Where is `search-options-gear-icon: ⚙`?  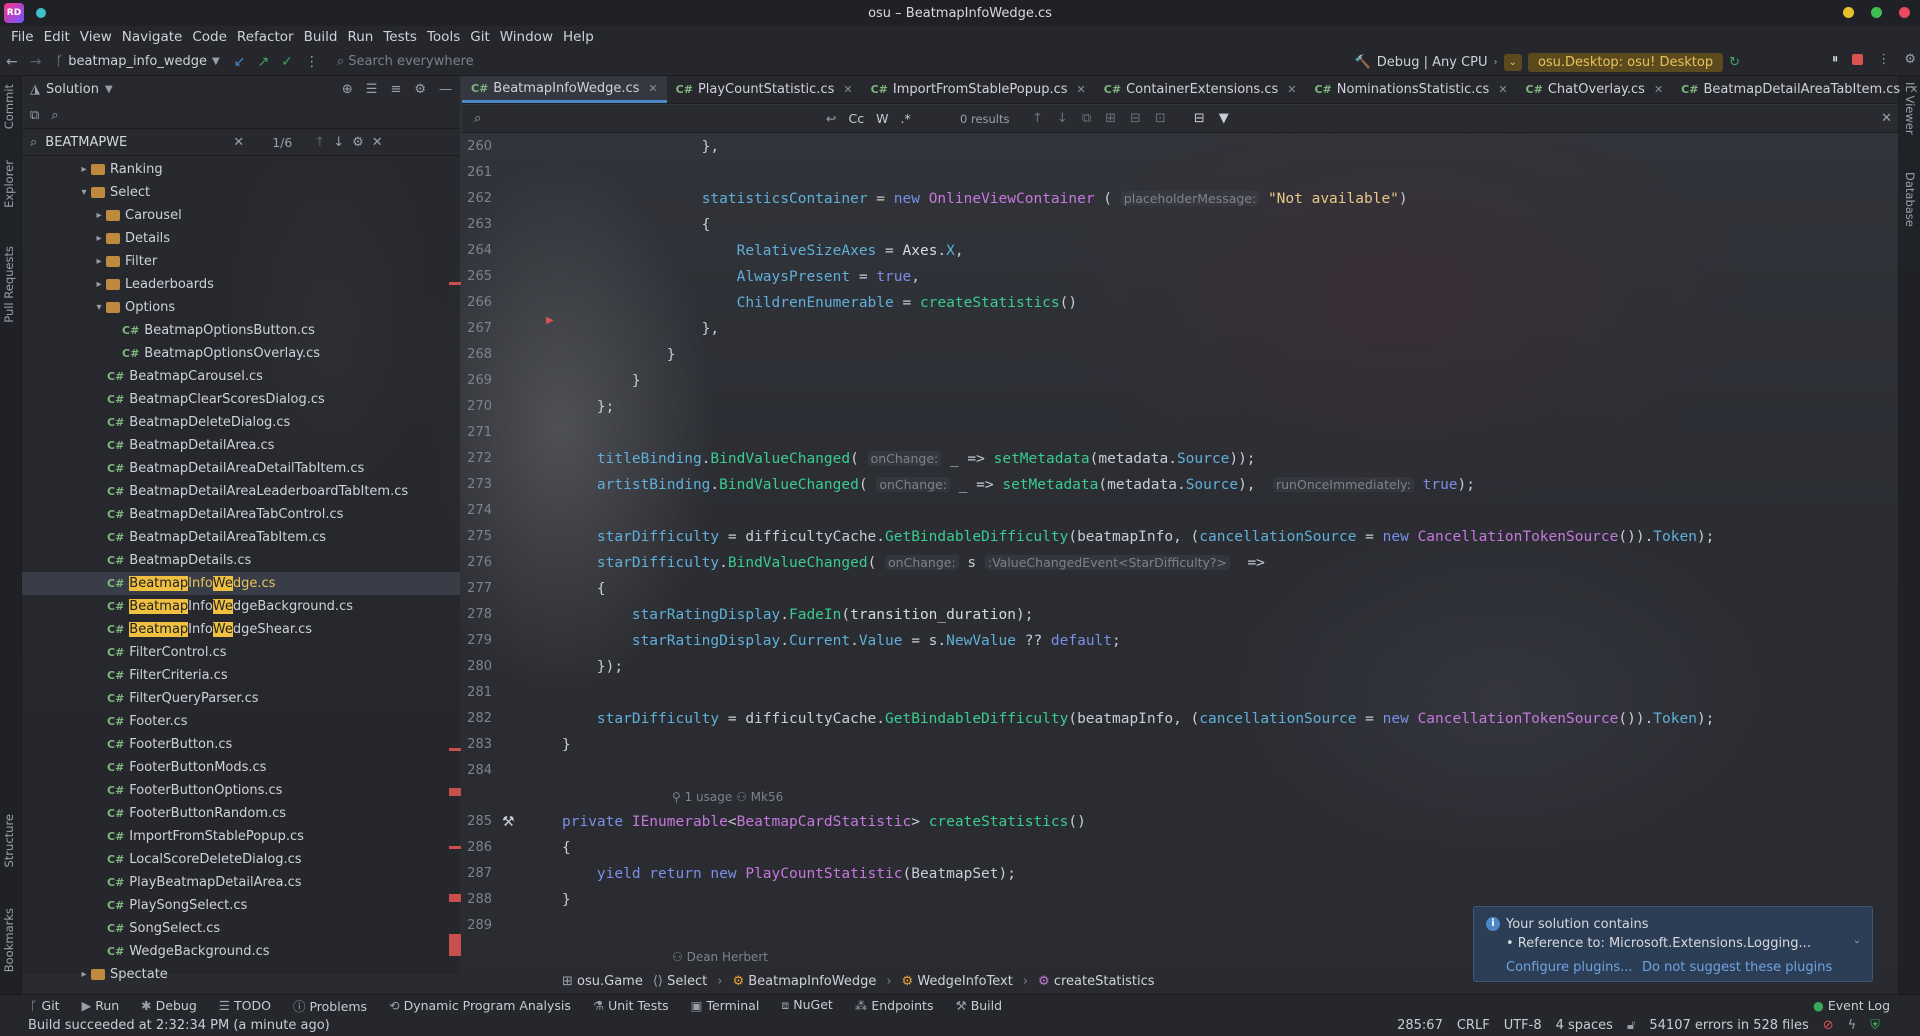 search-options-gear-icon: ⚙ is located at coordinates (358, 142).